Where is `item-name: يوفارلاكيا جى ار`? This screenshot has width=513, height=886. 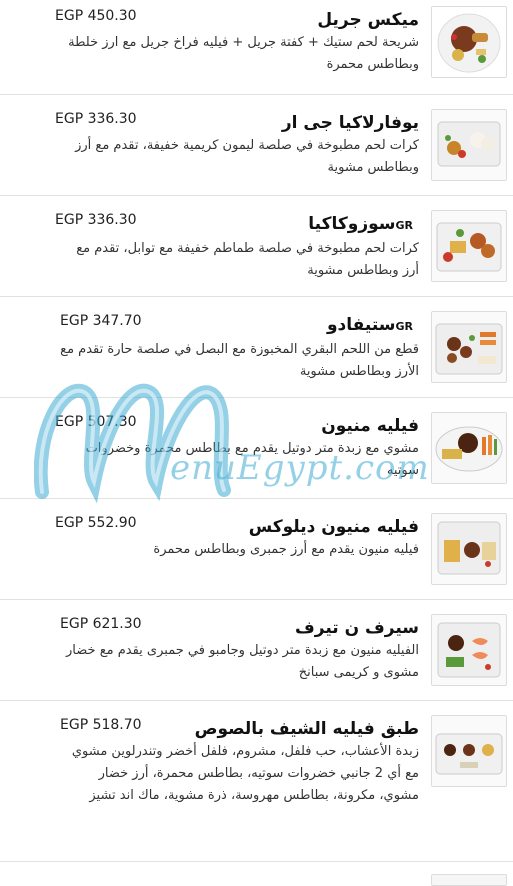
item-name: يوفارلاكيا جى ار is located at coordinates (350, 123).